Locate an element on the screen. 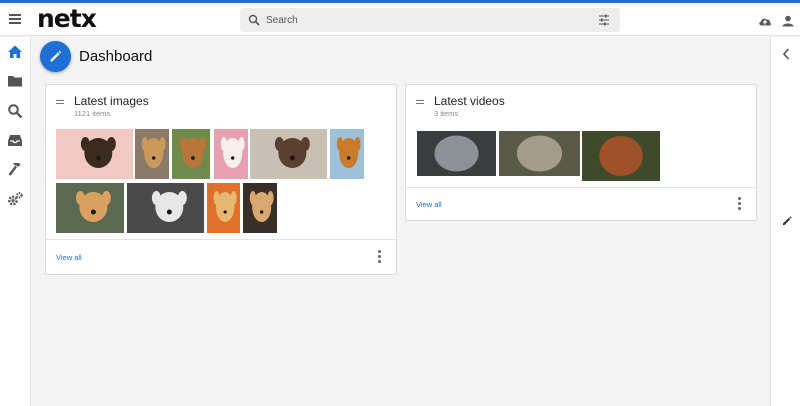  right-panel is located at coordinates (785, 221).